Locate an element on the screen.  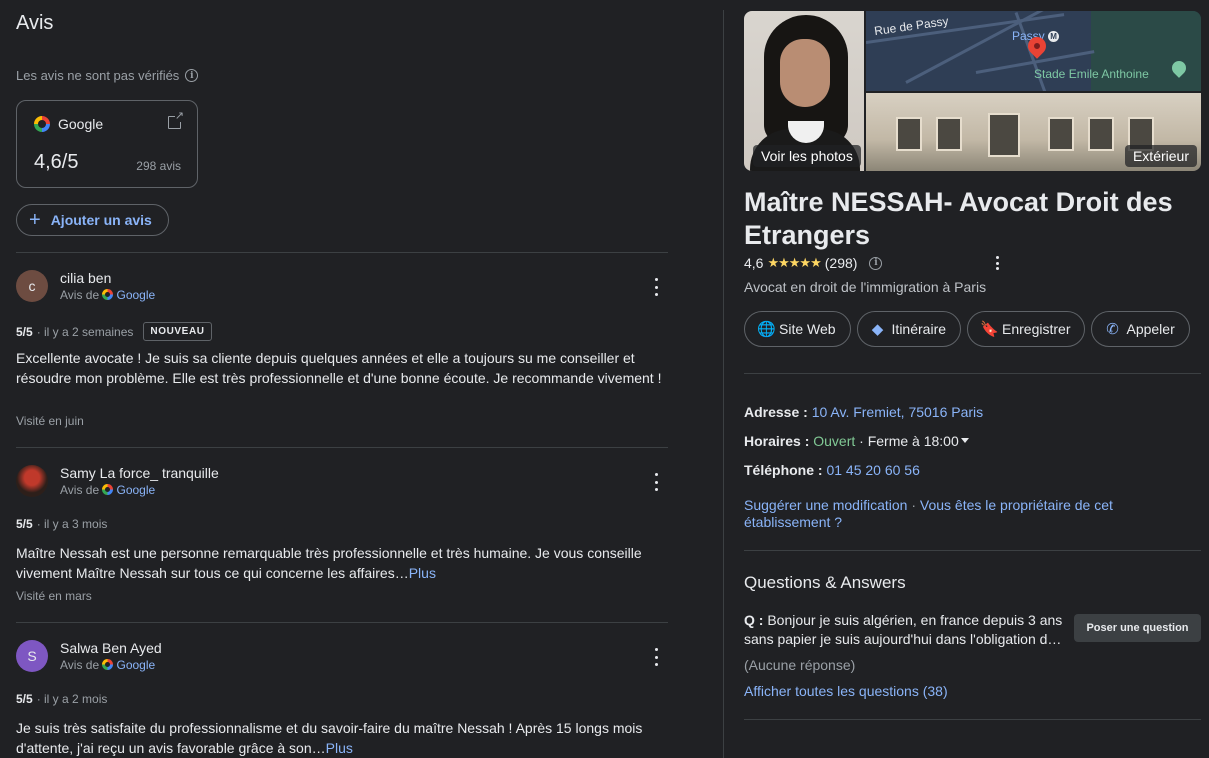
bookmark-icon: 🔖 is located at coordinates (989, 329).